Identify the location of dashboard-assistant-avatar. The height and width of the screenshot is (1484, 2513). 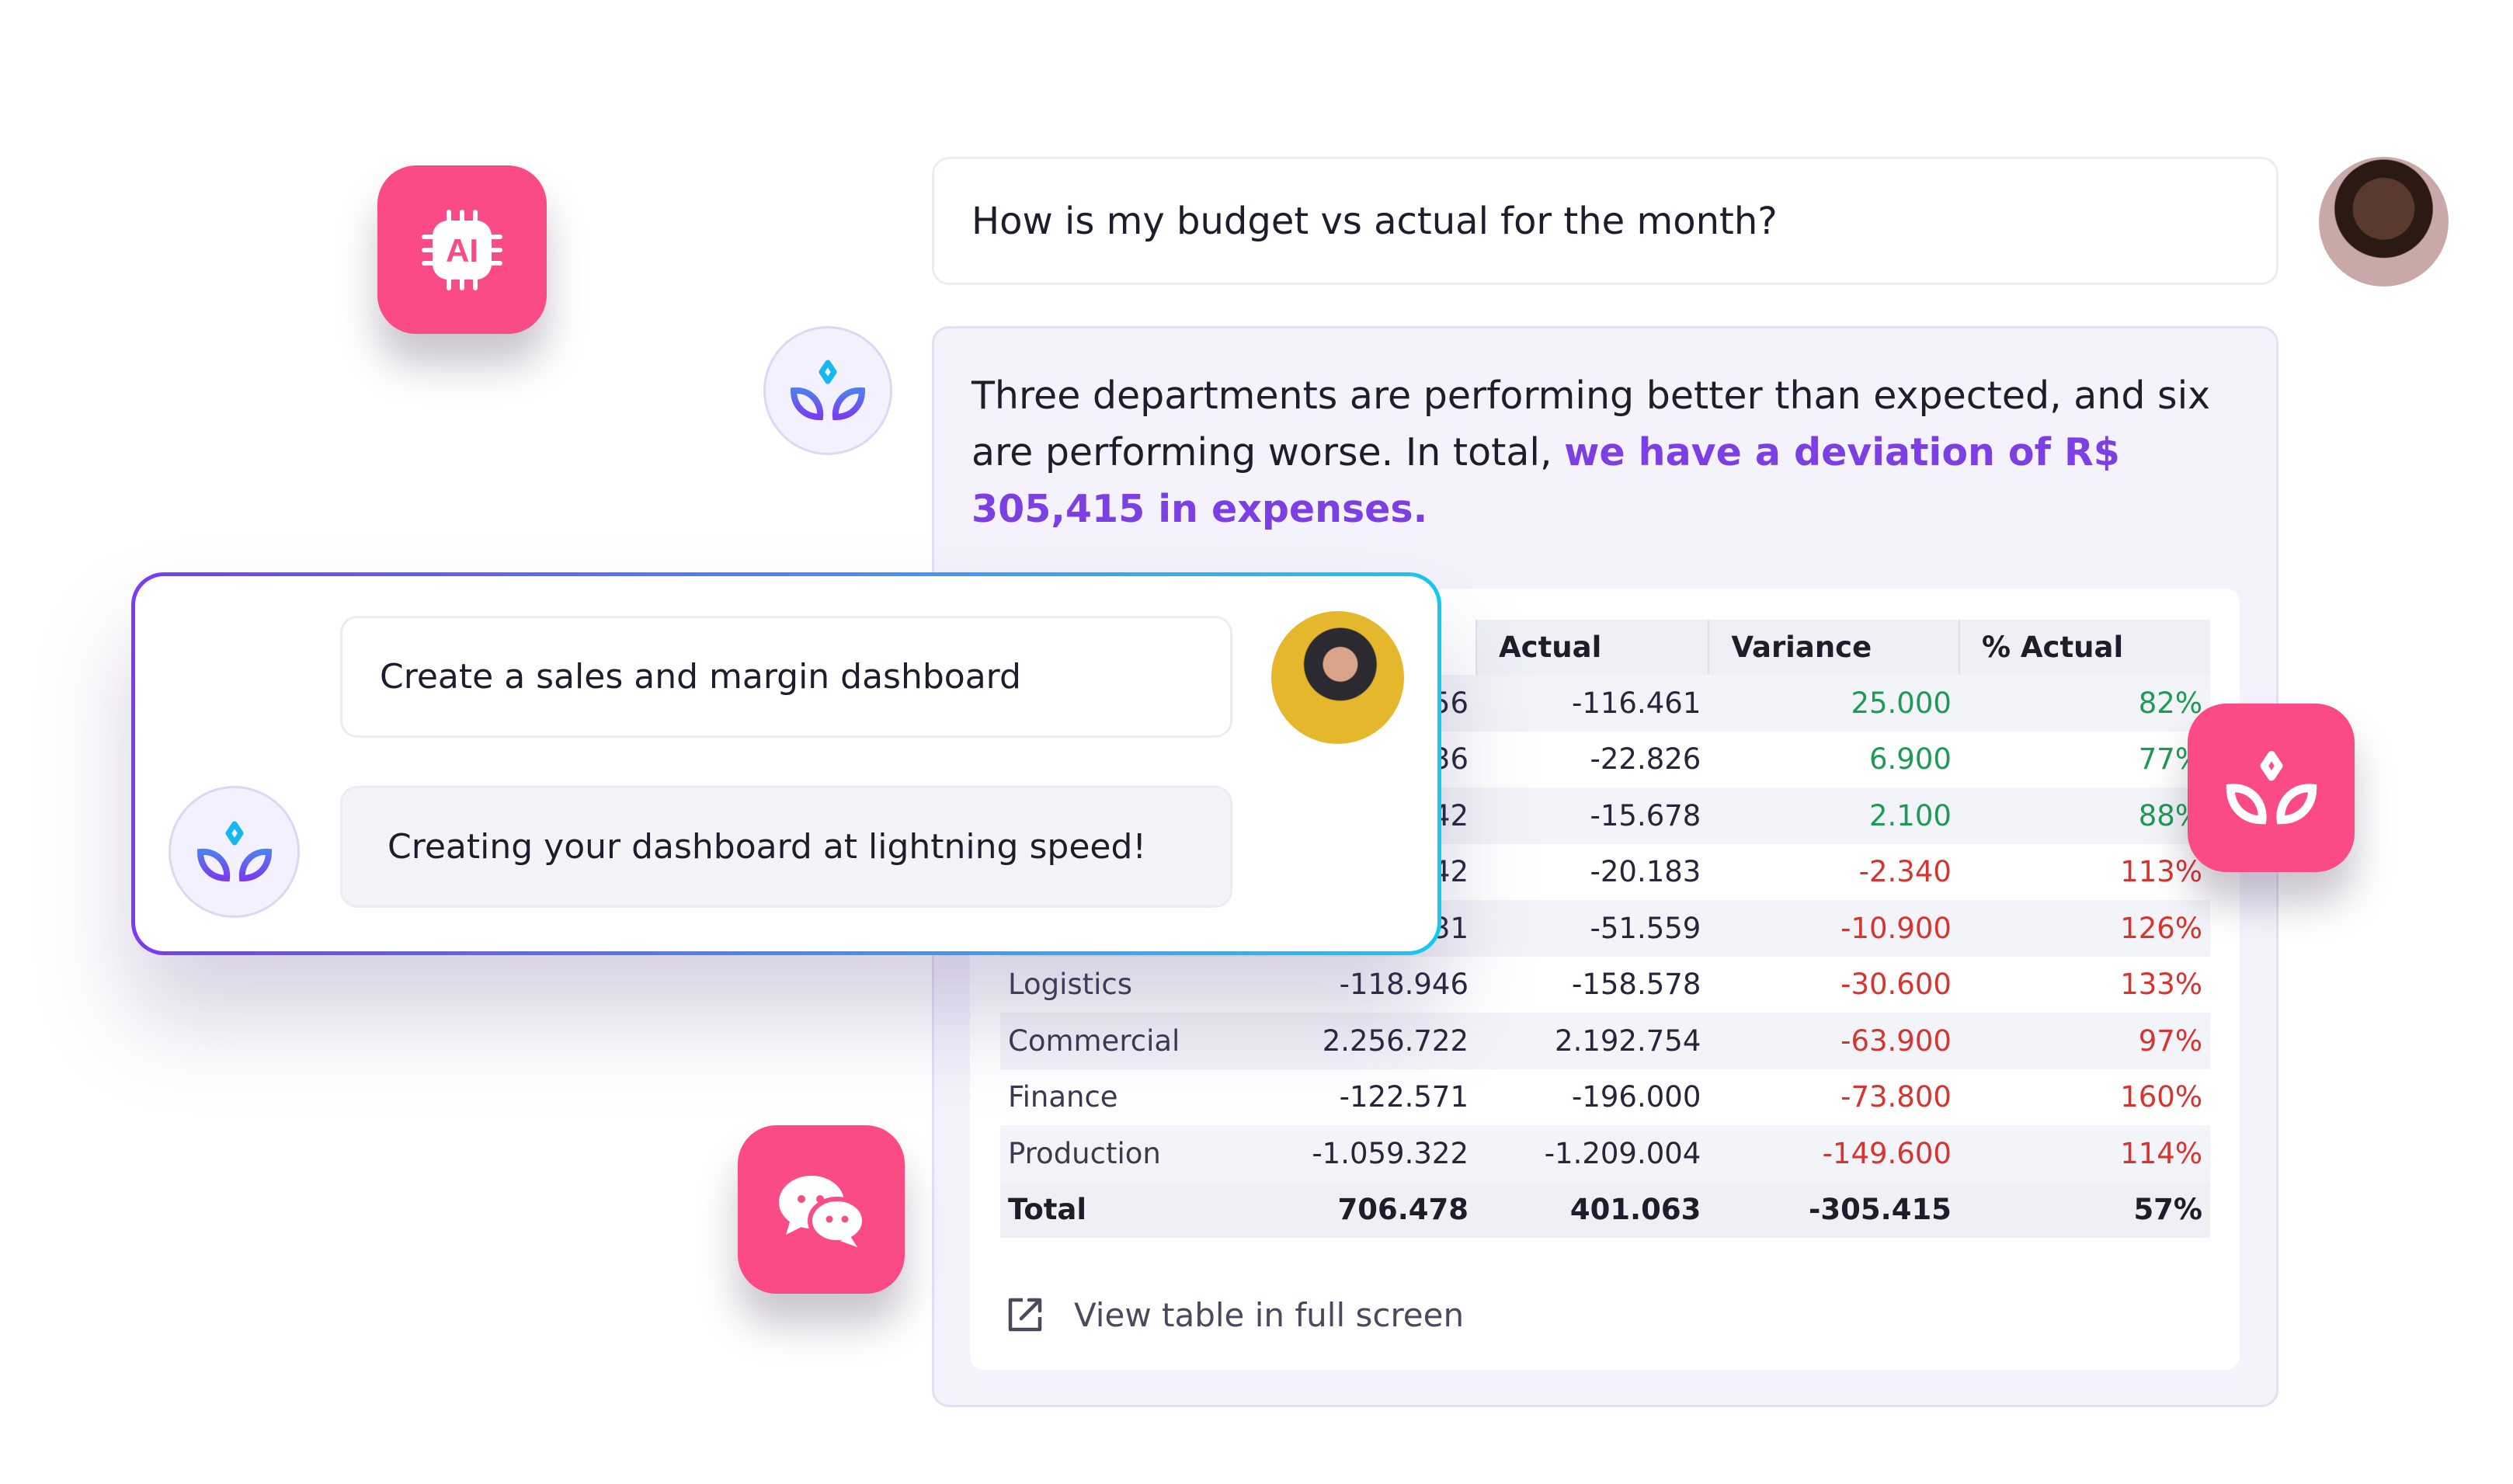
(234, 852).